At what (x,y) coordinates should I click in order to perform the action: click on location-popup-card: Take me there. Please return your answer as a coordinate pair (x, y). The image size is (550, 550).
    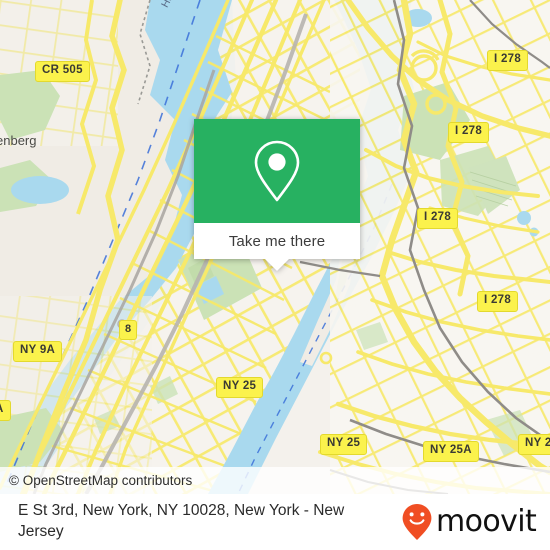
    Looking at the image, I should click on (277, 195).